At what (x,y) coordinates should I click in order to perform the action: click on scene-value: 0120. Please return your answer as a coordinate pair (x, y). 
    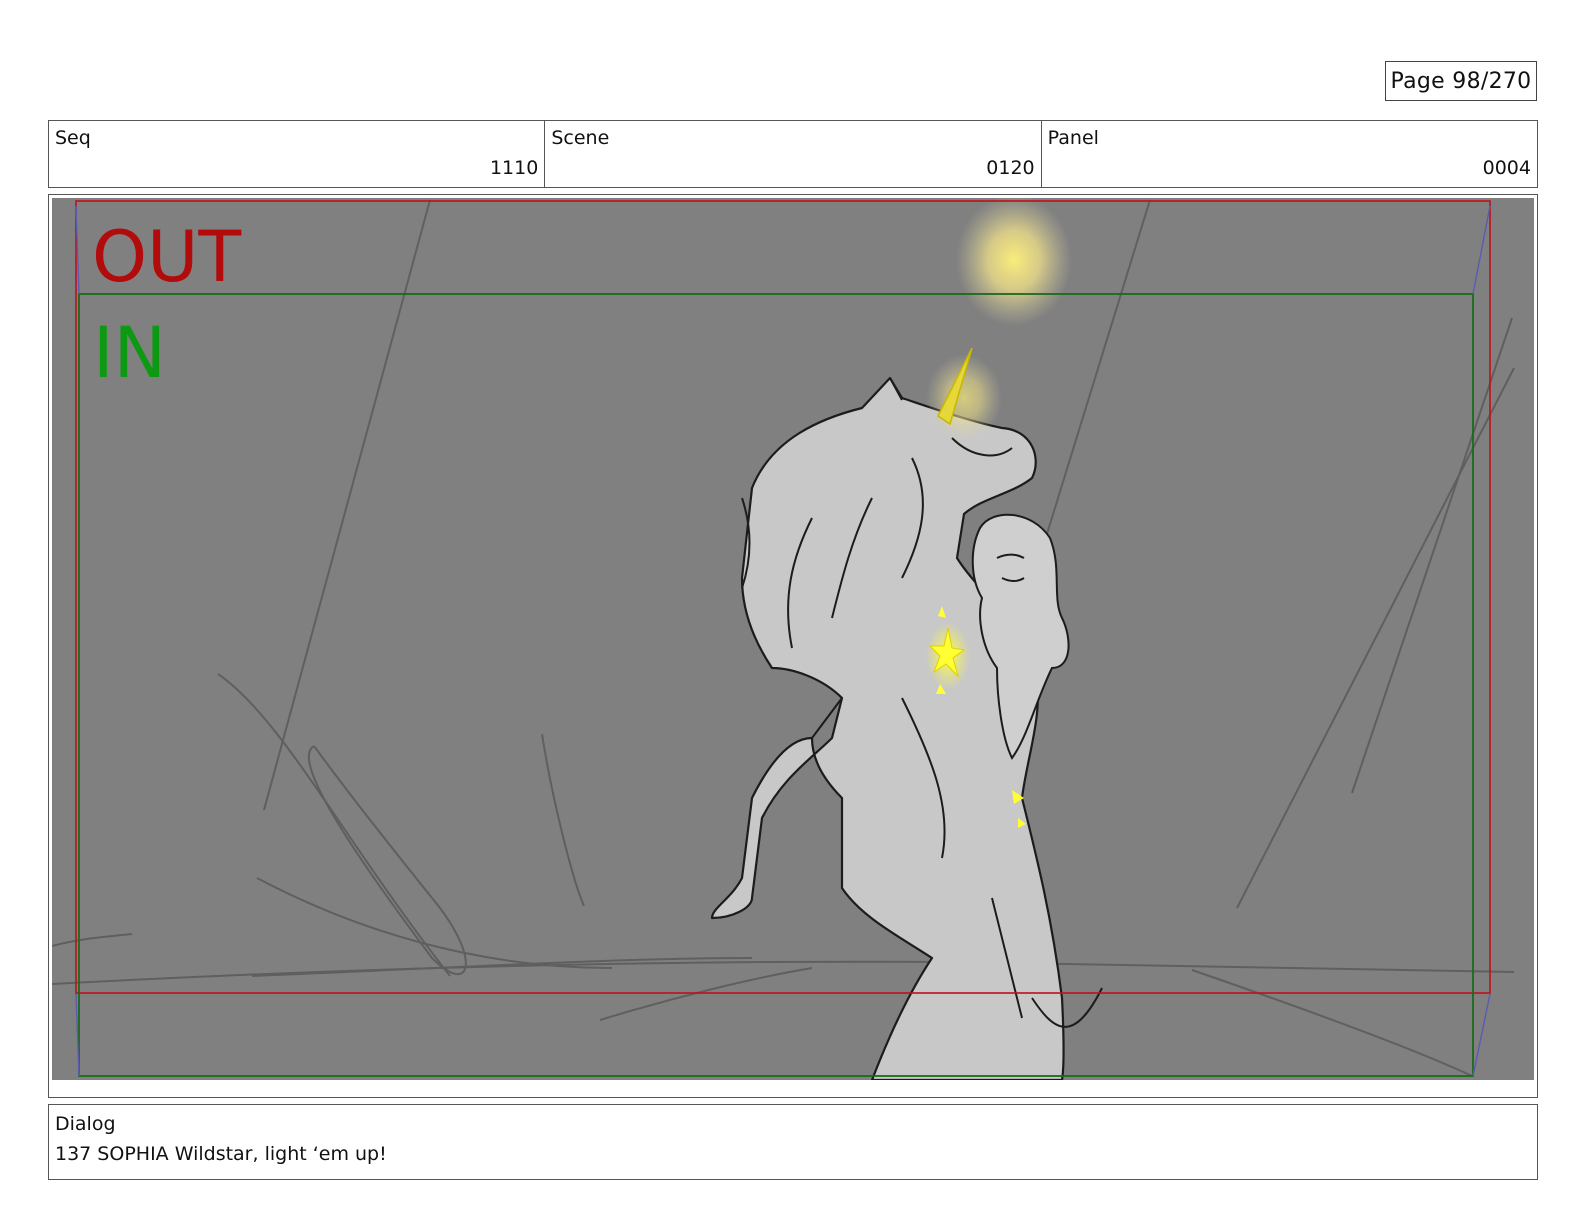
    Looking at the image, I should click on (1010, 168).